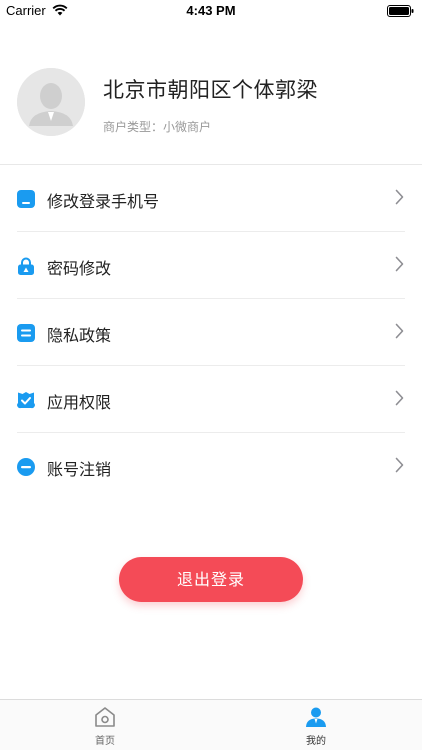 This screenshot has width=422, height=750. What do you see at coordinates (211, 579) in the screenshot?
I see `logout-button: 退出登录` at bounding box center [211, 579].